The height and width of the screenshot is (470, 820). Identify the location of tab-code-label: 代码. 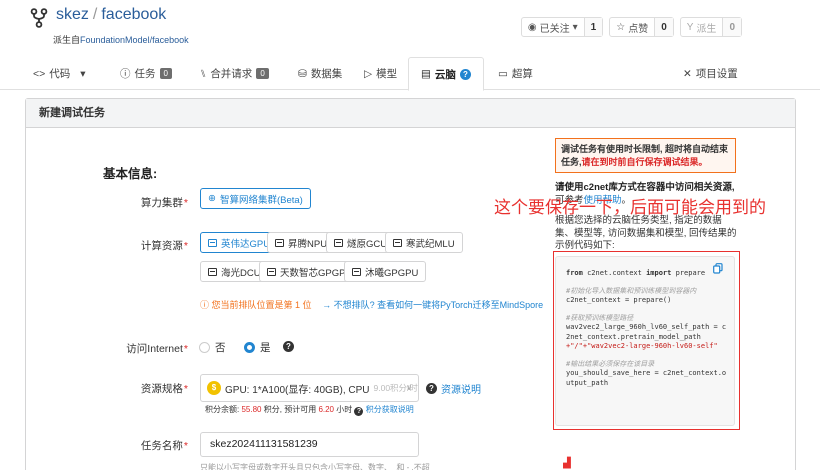
(60, 74).